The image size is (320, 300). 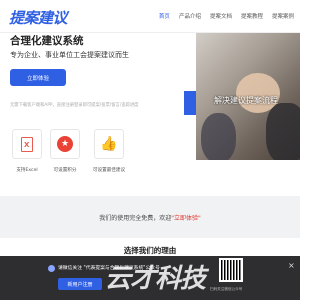 What do you see at coordinates (38, 77) in the screenshot?
I see `try-now-button: 立即体验` at bounding box center [38, 77].